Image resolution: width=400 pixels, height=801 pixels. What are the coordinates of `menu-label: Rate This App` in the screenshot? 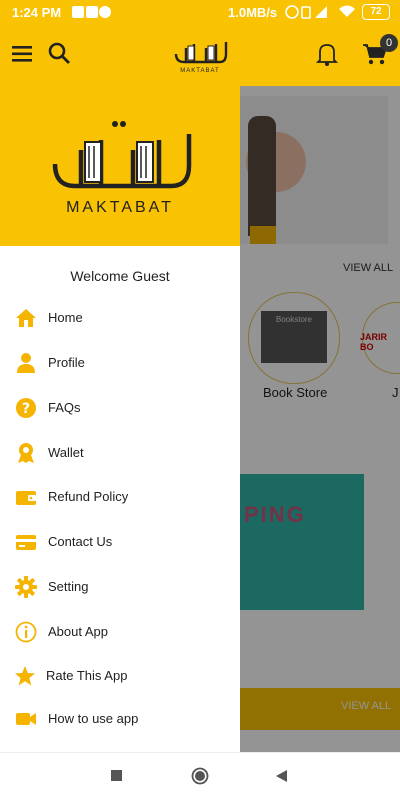 It's located at (87, 675).